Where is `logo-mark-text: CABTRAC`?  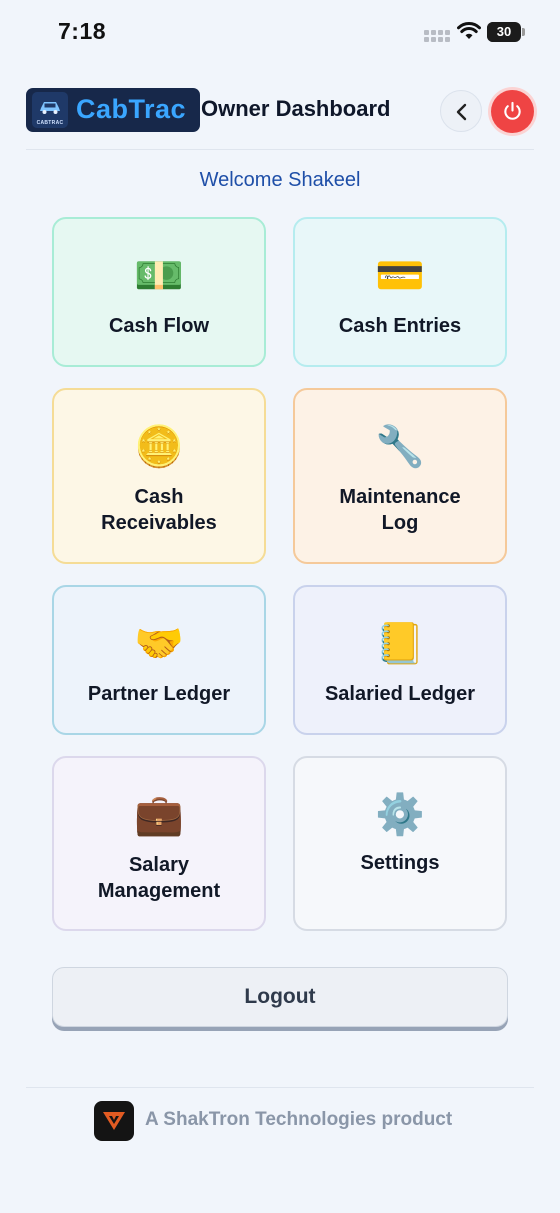 logo-mark-text: CABTRAC is located at coordinates (50, 123).